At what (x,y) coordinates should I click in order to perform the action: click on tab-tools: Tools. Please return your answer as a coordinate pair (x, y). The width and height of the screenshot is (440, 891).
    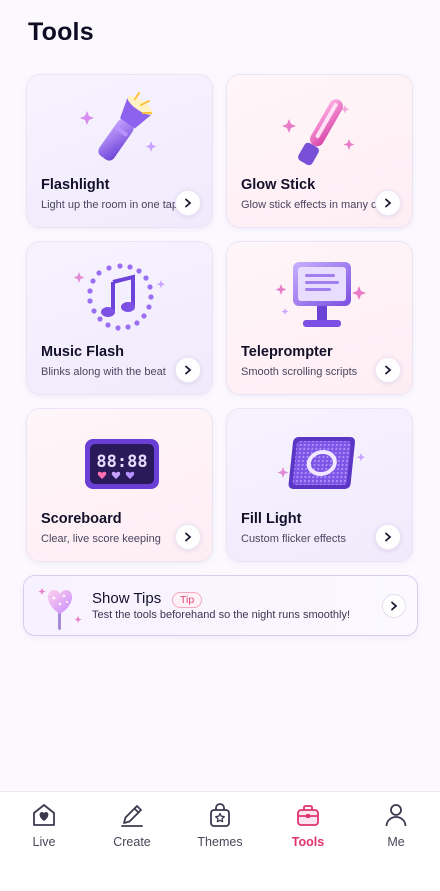
    Looking at the image, I should click on (308, 841).